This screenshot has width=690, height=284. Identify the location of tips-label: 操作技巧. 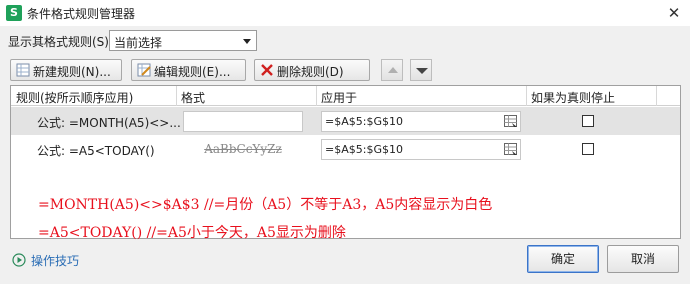
(55, 261).